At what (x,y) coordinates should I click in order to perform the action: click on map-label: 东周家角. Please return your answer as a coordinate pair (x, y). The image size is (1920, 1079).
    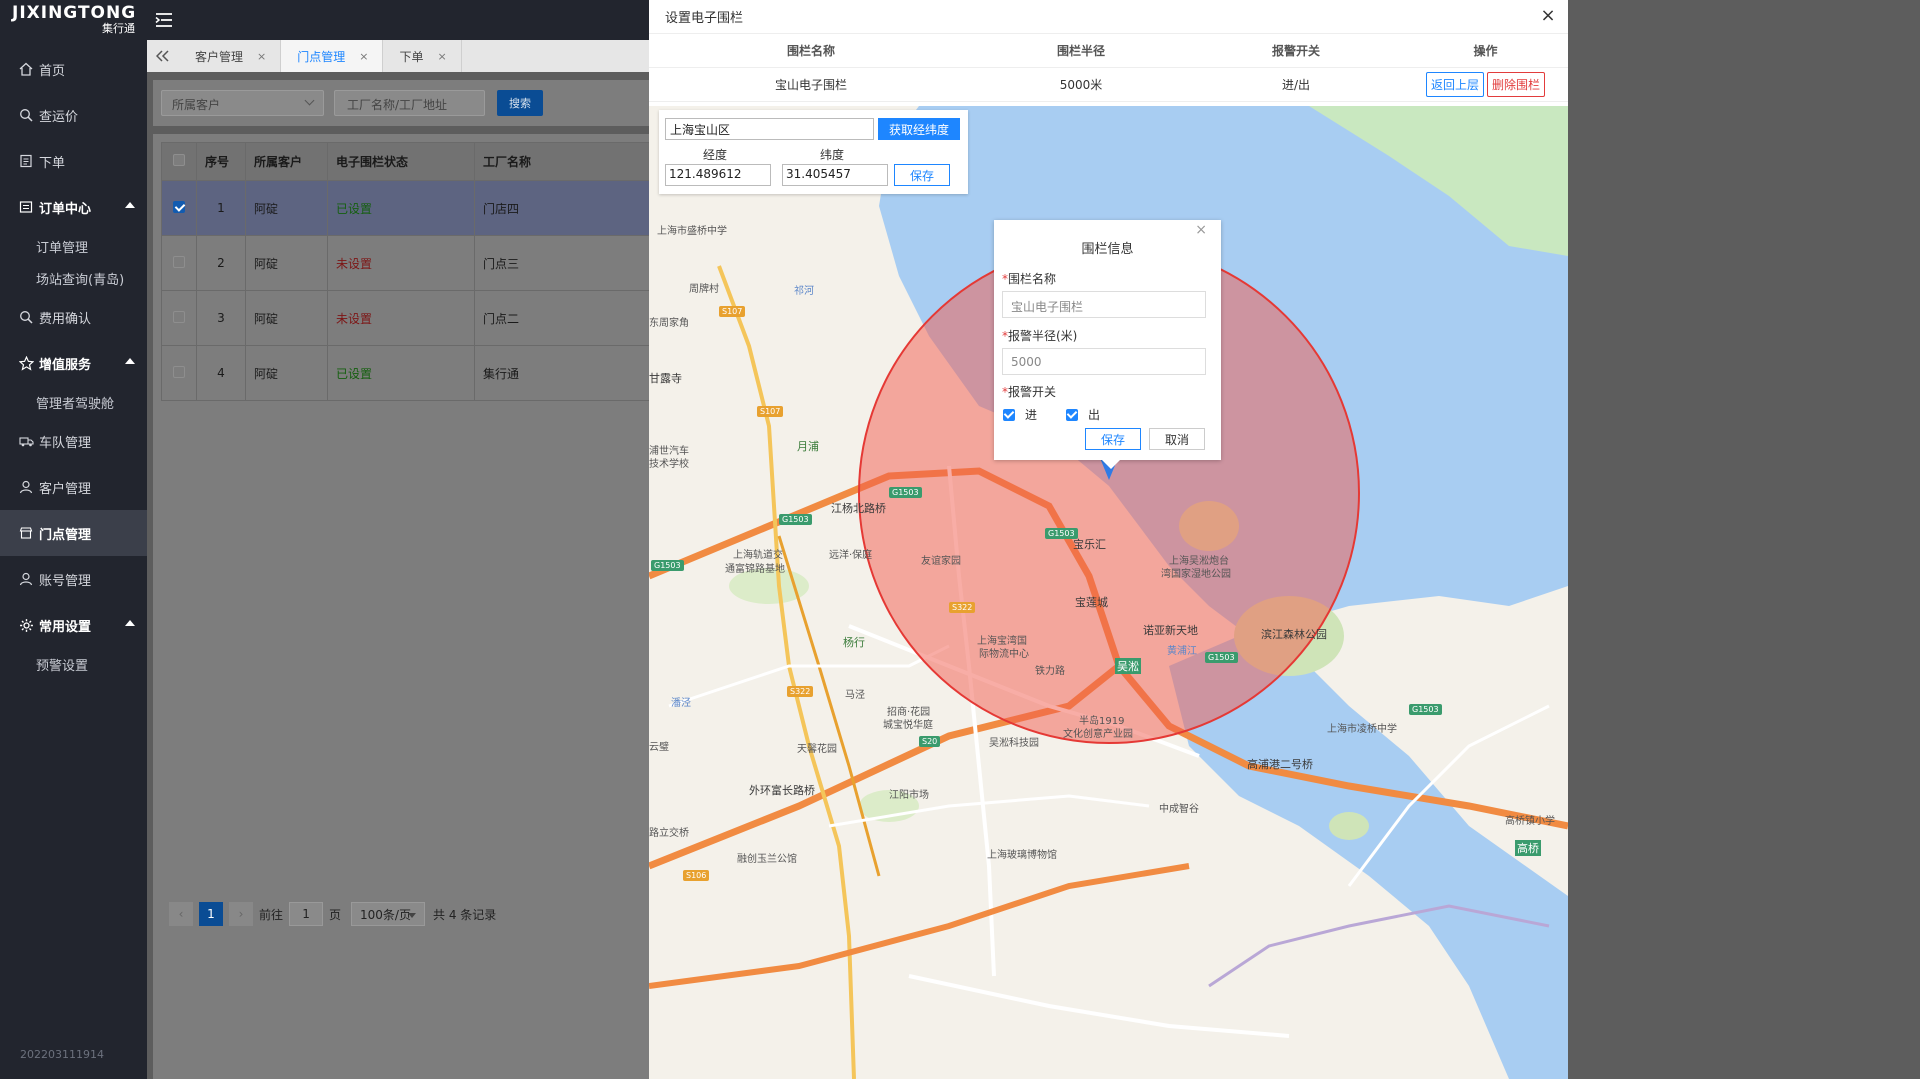
    Looking at the image, I should click on (669, 323).